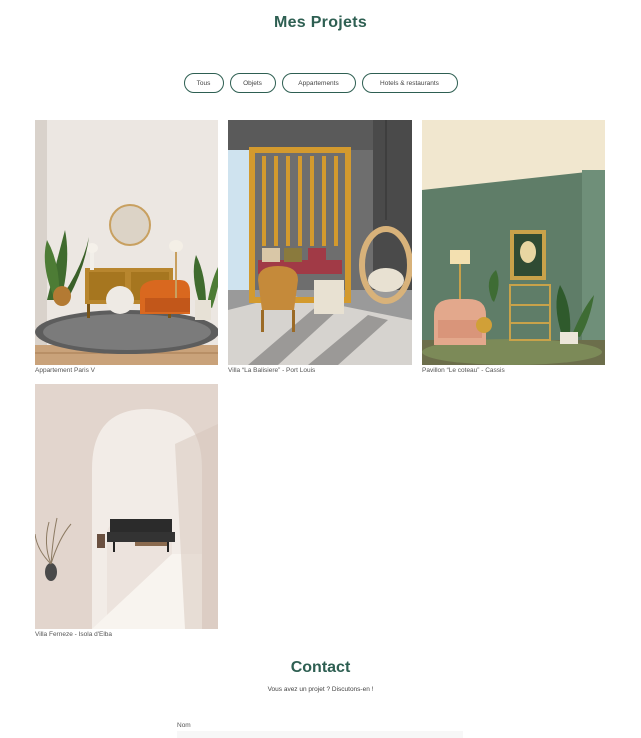  Describe the element at coordinates (126, 506) in the screenshot. I see `project-image-arched-hallway` at that location.